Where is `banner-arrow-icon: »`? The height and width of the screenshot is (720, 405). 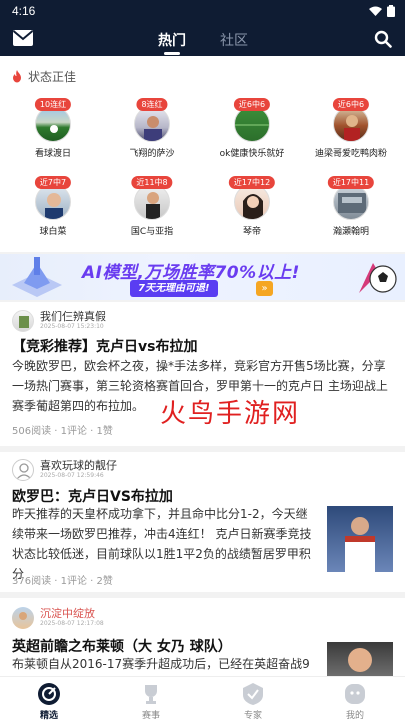 banner-arrow-icon: » is located at coordinates (264, 288).